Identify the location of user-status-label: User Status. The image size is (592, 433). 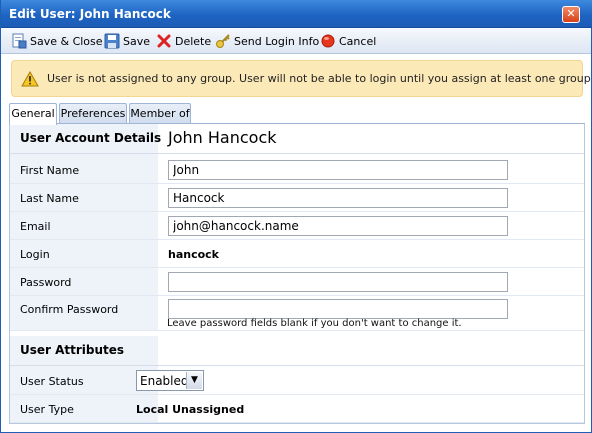
(52, 381).